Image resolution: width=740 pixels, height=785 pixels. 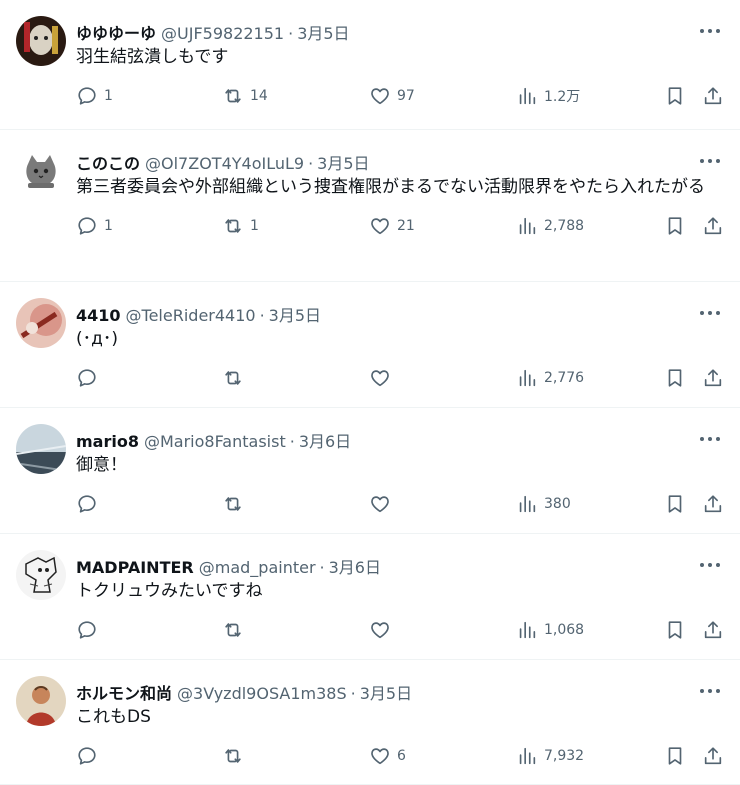 I want to click on display-name: ゆゆゆーゆ, so click(x=116, y=32).